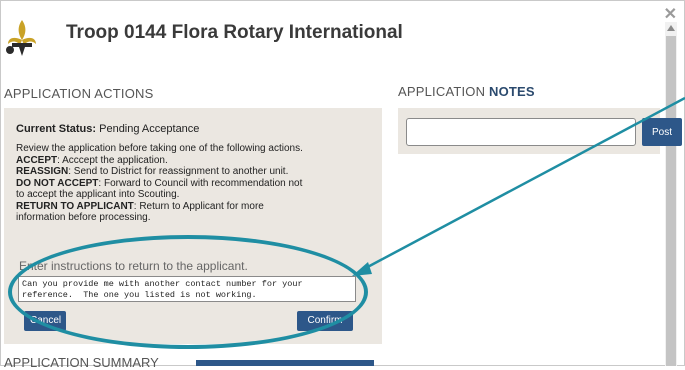 Image resolution: width=685 pixels, height=370 pixels. What do you see at coordinates (662, 132) in the screenshot?
I see `post-button: Post` at bounding box center [662, 132].